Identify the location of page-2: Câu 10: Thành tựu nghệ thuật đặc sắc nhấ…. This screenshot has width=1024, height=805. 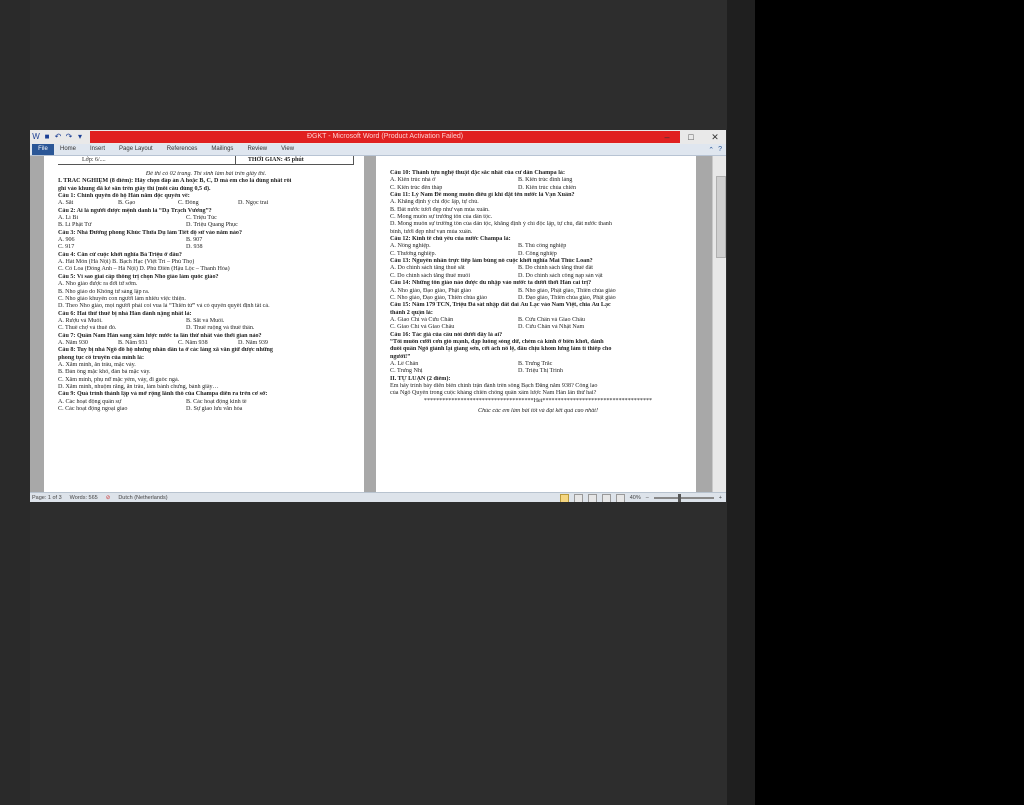
(536, 324).